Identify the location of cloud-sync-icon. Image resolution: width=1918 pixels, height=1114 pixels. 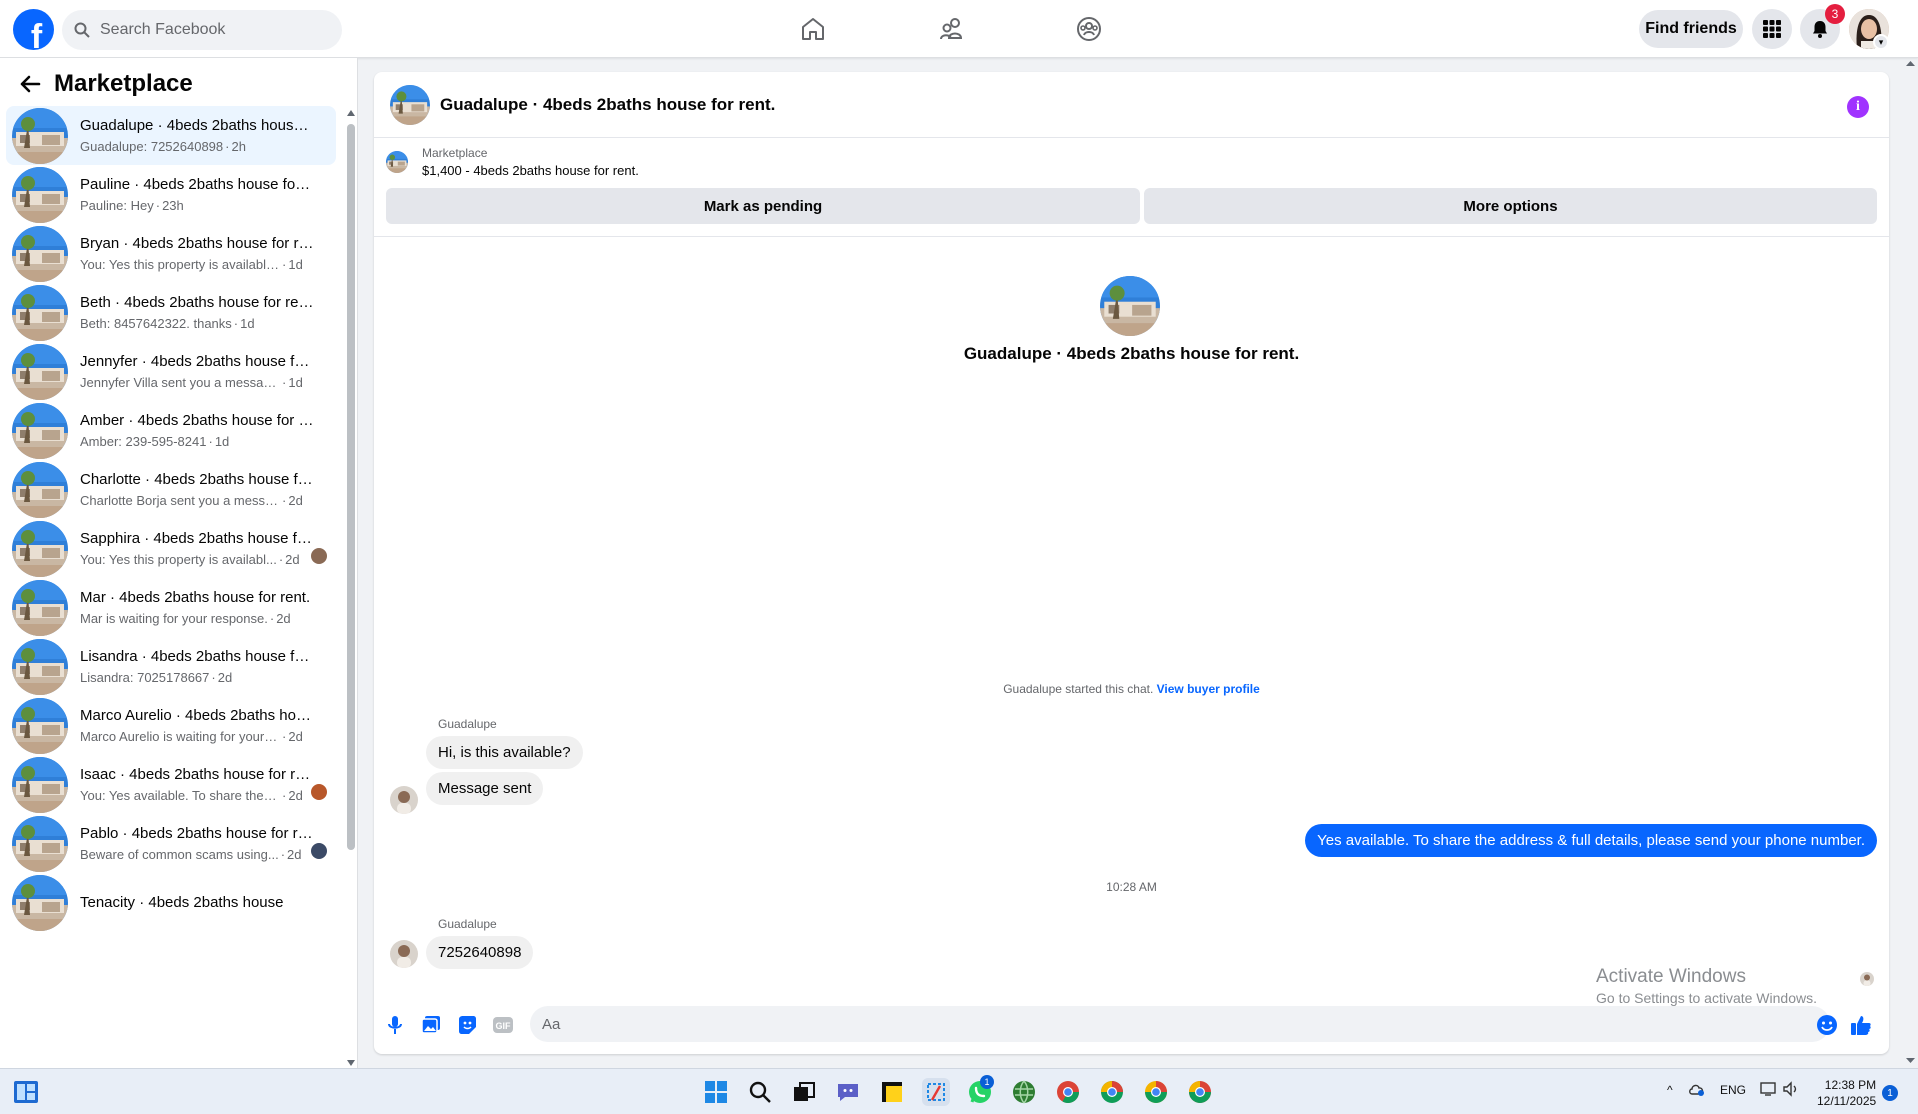
(1697, 1090).